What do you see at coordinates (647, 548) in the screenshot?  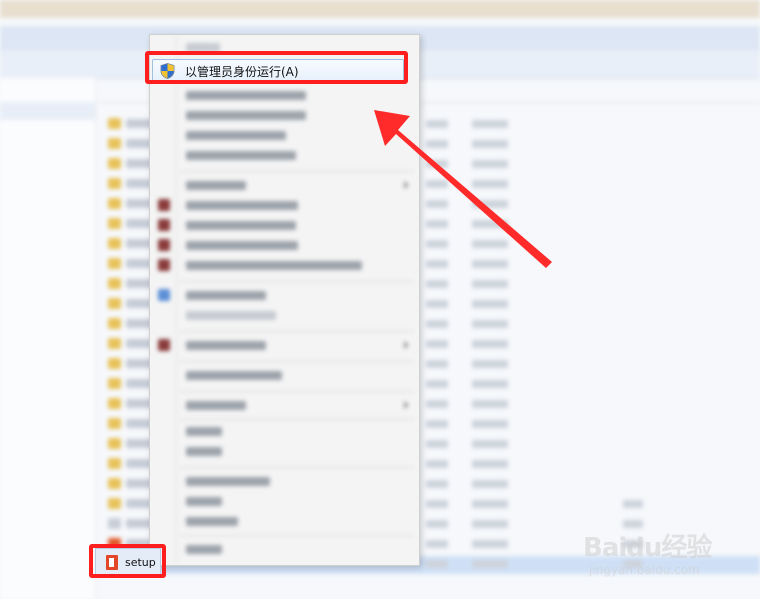 I see `watermark-brand: Baidu经验` at bounding box center [647, 548].